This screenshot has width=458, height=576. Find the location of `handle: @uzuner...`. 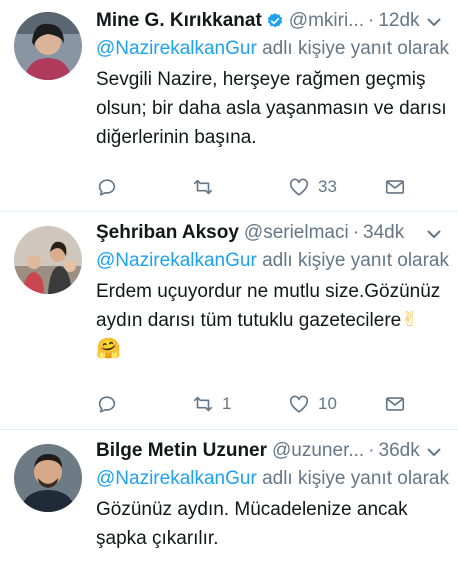

handle: @uzuner... is located at coordinates (318, 451).